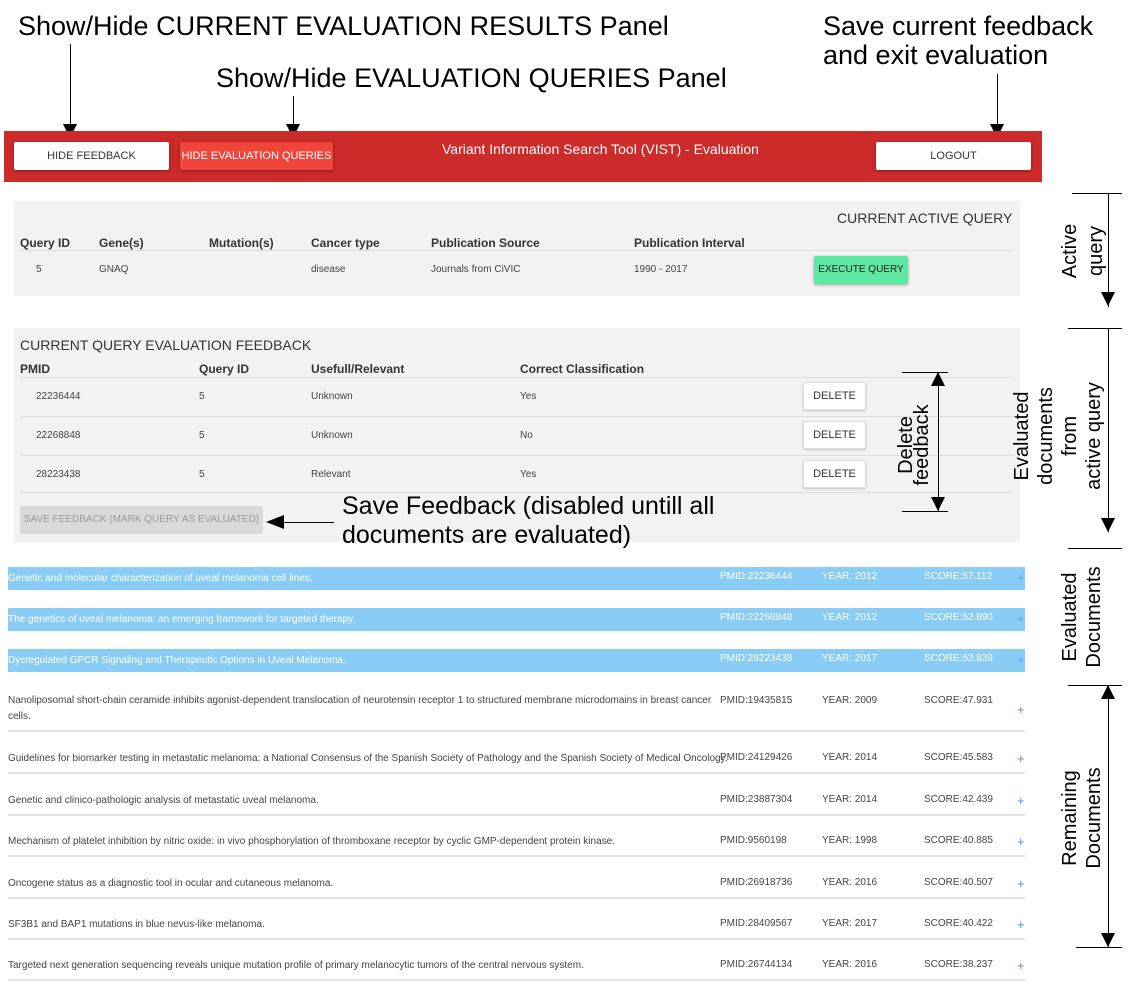  Describe the element at coordinates (689, 243) in the screenshot. I see `header-publication-interval: Publication Interval` at that location.